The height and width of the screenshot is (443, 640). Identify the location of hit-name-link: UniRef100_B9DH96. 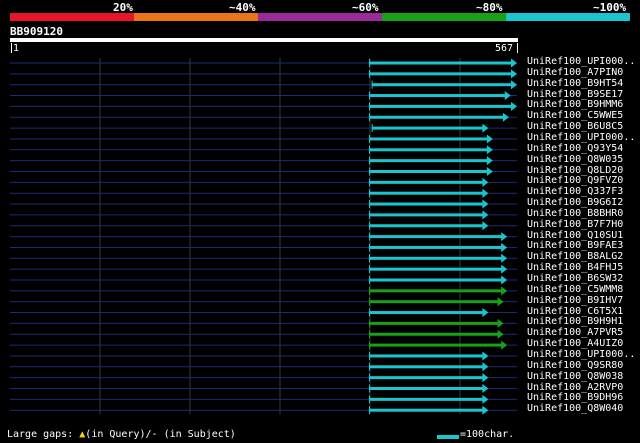
(575, 397).